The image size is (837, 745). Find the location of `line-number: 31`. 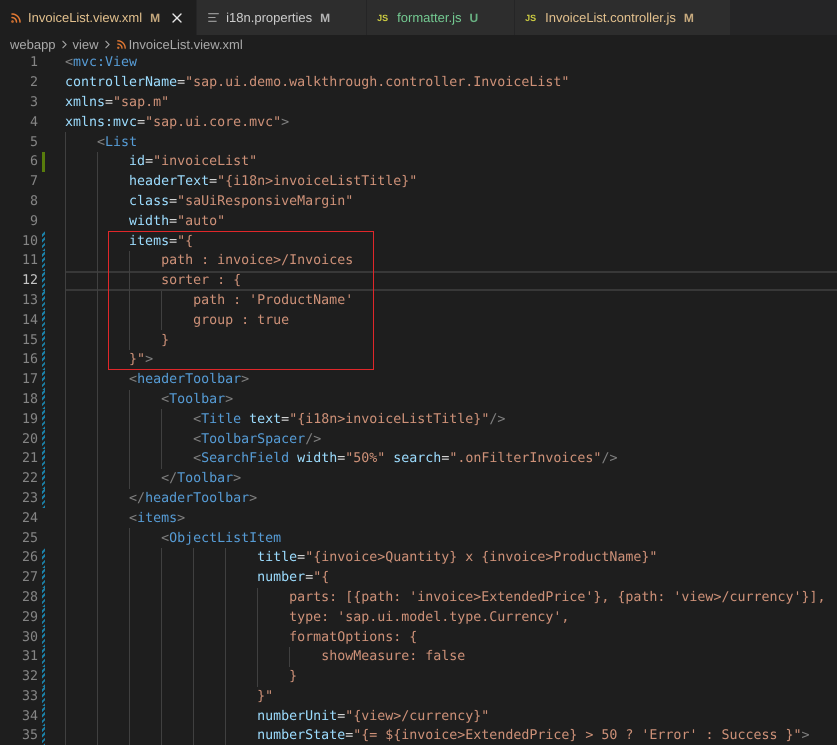

line-number: 31 is located at coordinates (29, 656).